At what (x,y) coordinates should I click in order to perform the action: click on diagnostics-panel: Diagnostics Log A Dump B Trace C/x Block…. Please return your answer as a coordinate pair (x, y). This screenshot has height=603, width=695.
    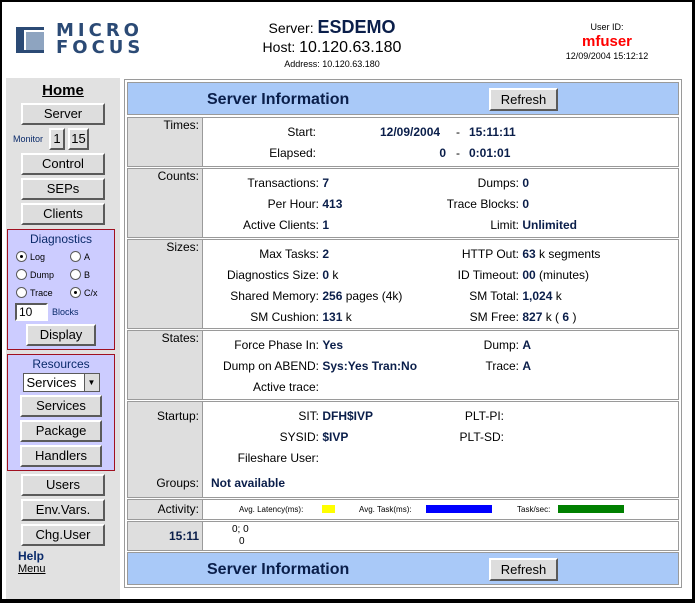
    Looking at the image, I should click on (61, 289).